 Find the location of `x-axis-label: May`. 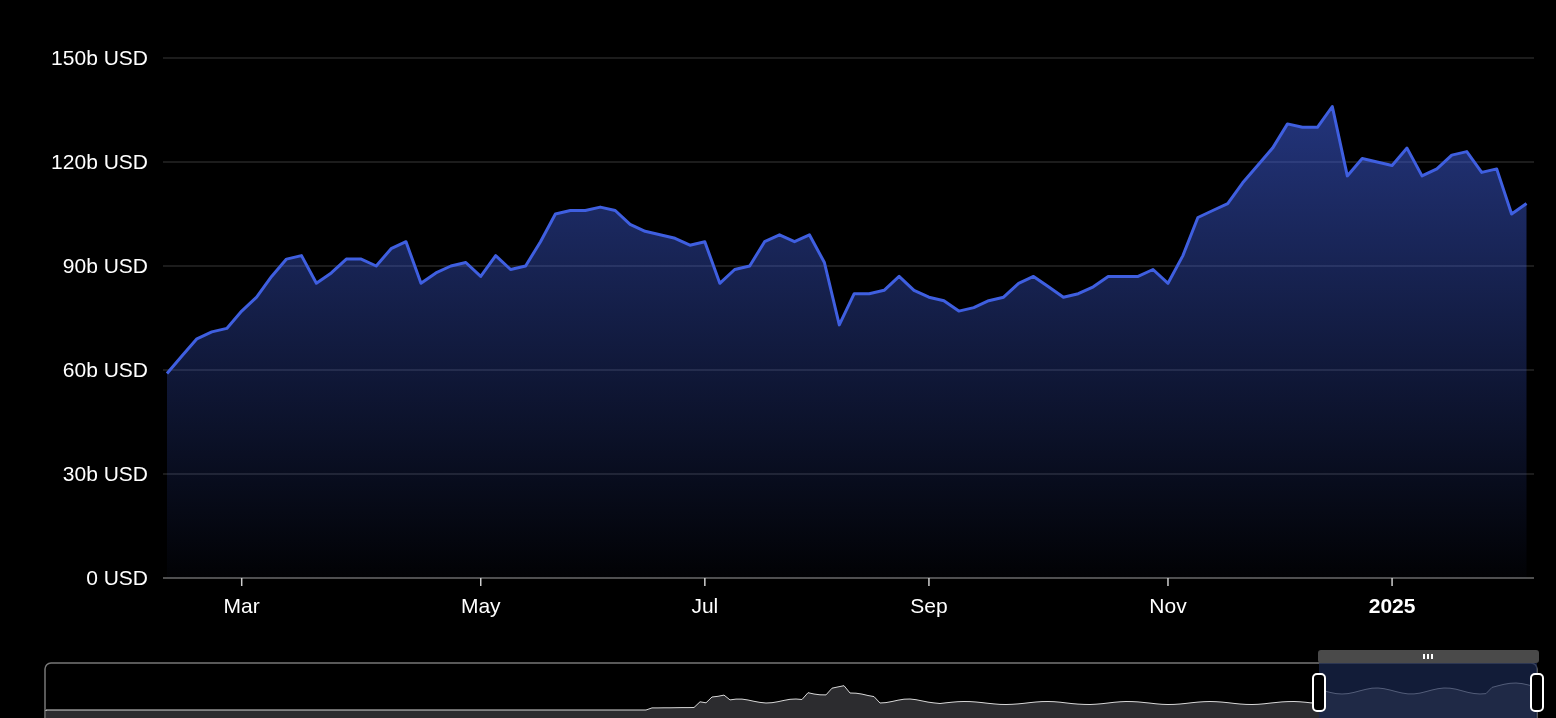

x-axis-label: May is located at coordinates (480, 605).